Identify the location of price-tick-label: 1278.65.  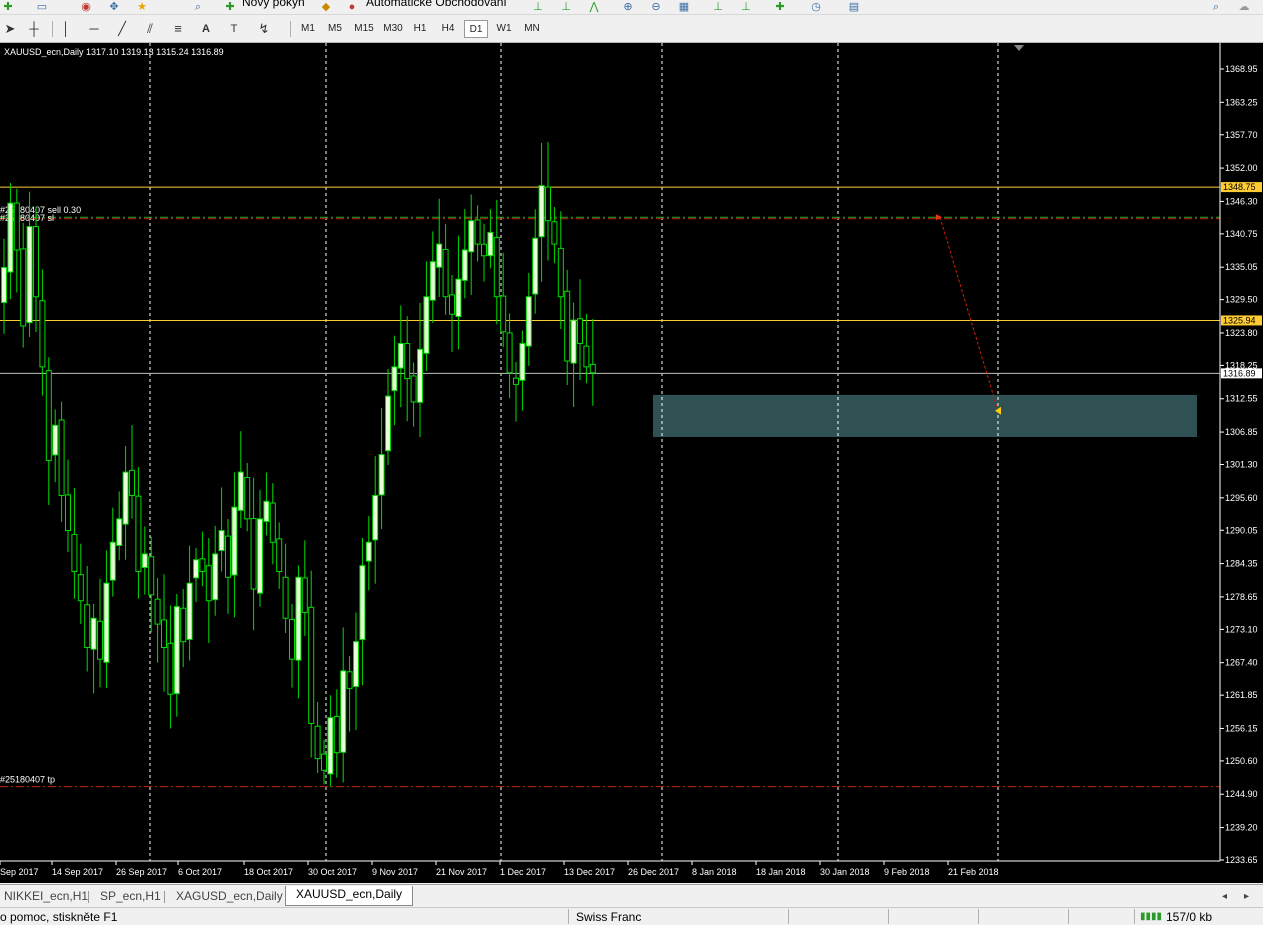
(1241, 597).